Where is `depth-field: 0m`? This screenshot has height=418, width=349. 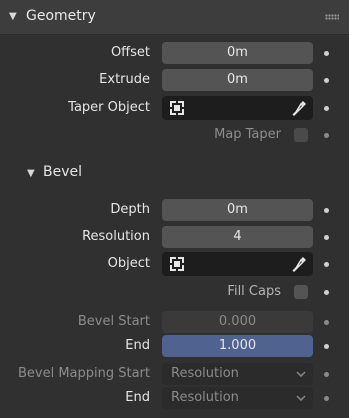 depth-field: 0m is located at coordinates (237, 210).